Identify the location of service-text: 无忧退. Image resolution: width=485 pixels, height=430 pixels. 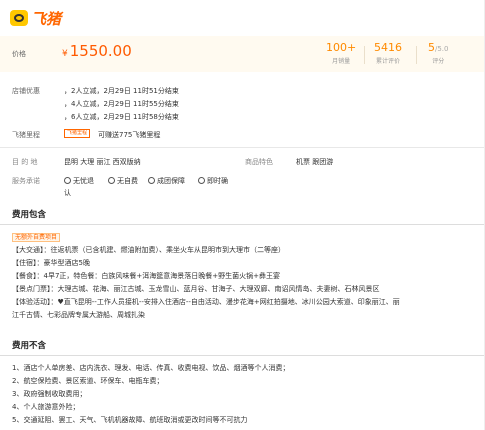
(83, 181).